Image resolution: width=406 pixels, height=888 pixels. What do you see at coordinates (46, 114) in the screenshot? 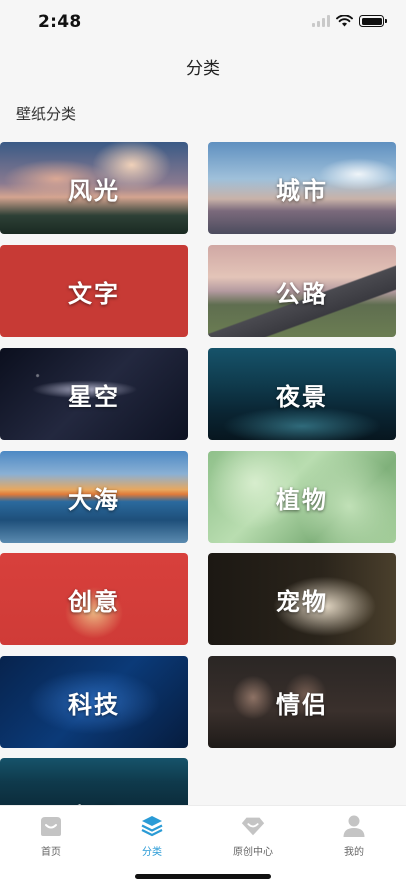
I see `section-heading: 壁纸分类` at bounding box center [46, 114].